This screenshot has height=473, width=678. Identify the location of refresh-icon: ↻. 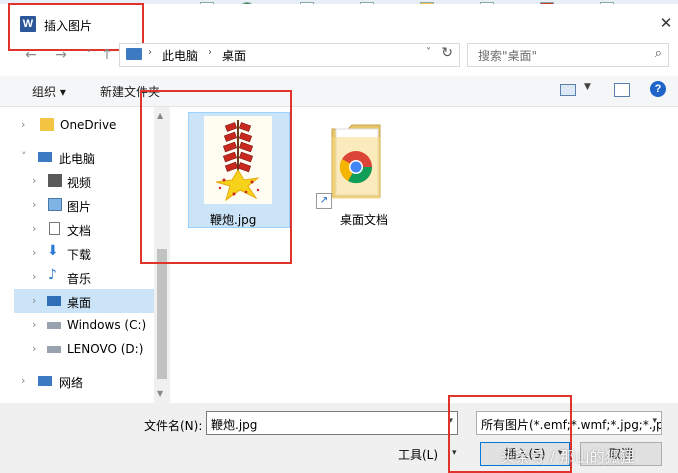
(447, 53).